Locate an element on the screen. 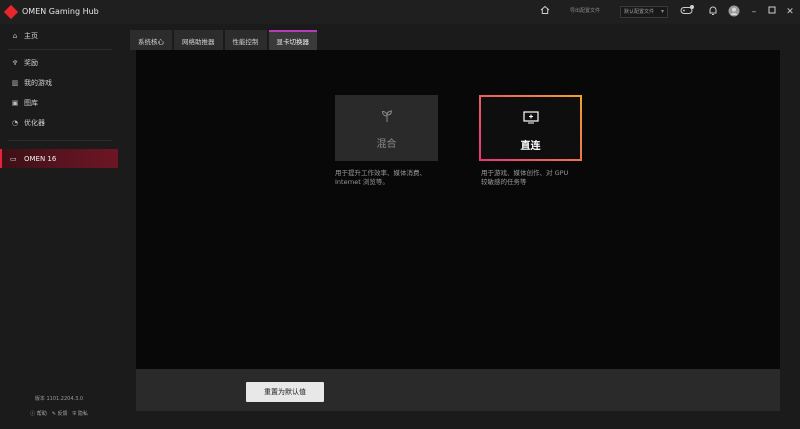 The height and width of the screenshot is (429, 800). footer-links: ⓘ 帮助 ✎ 反馈 ⛨ 隐私 is located at coordinates (59, 413).